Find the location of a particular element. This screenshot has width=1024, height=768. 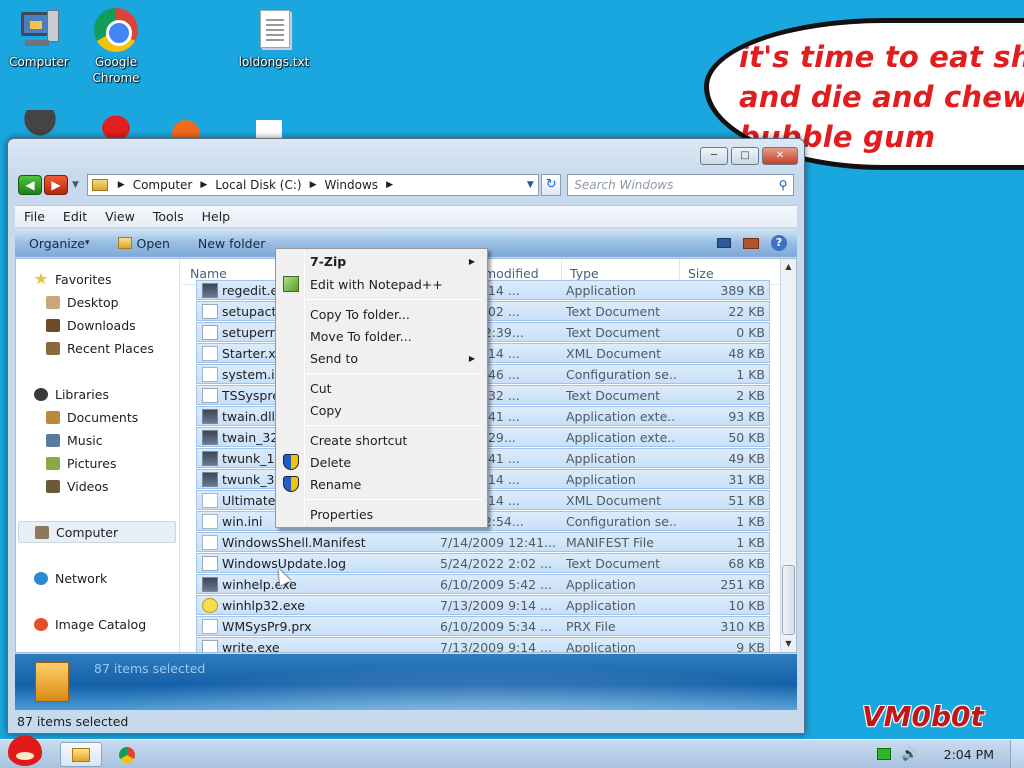

change-view-icon is located at coordinates (724, 243).